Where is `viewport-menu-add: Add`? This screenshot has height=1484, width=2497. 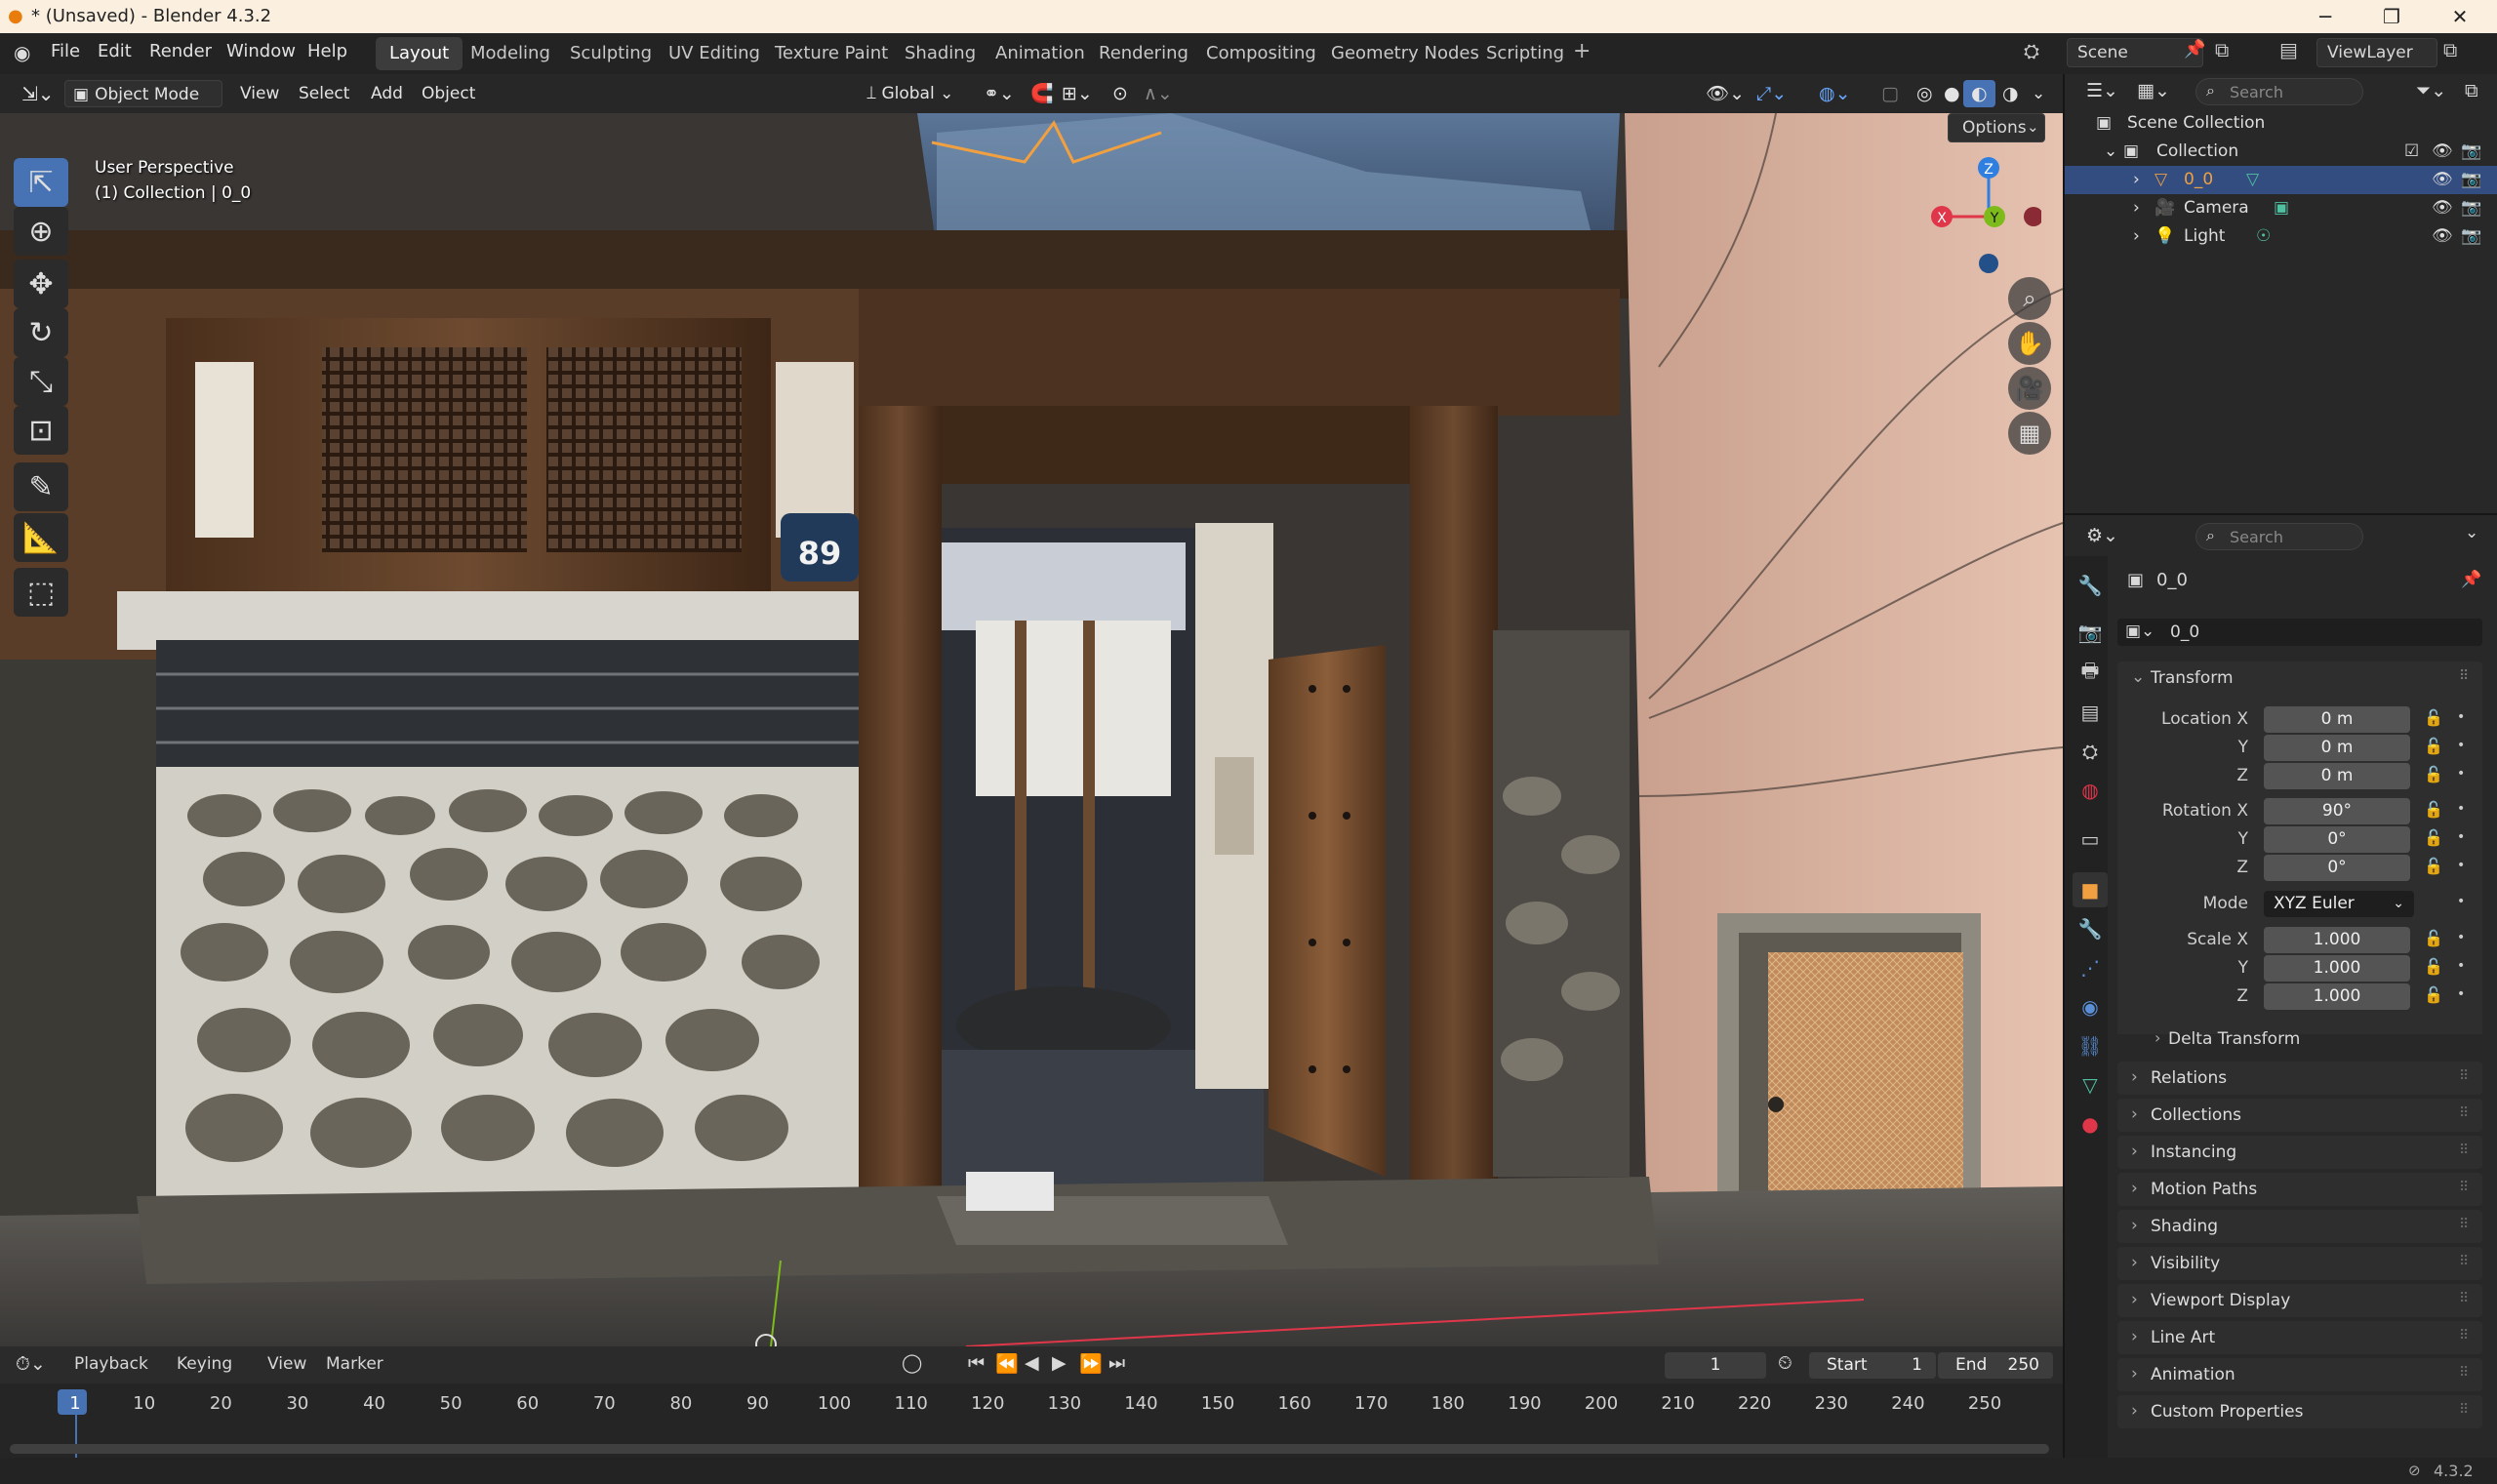
viewport-menu-add: Add is located at coordinates (387, 93).